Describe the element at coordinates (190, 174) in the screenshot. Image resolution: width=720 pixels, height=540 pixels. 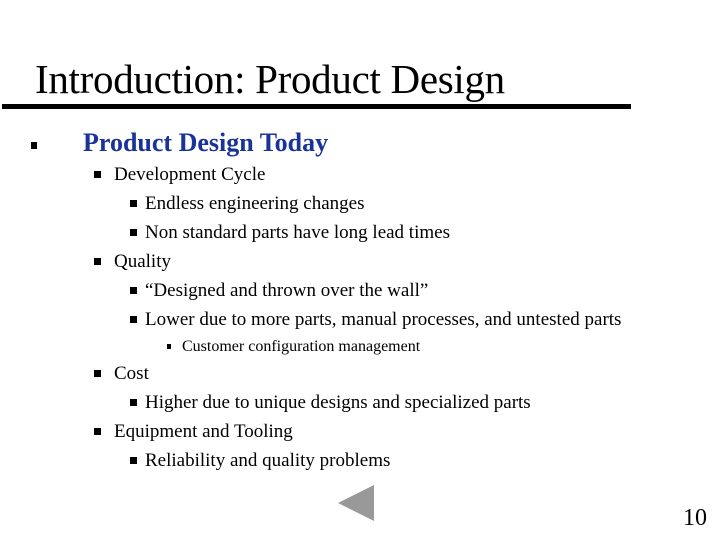
I see `list-item: Development Cycle` at that location.